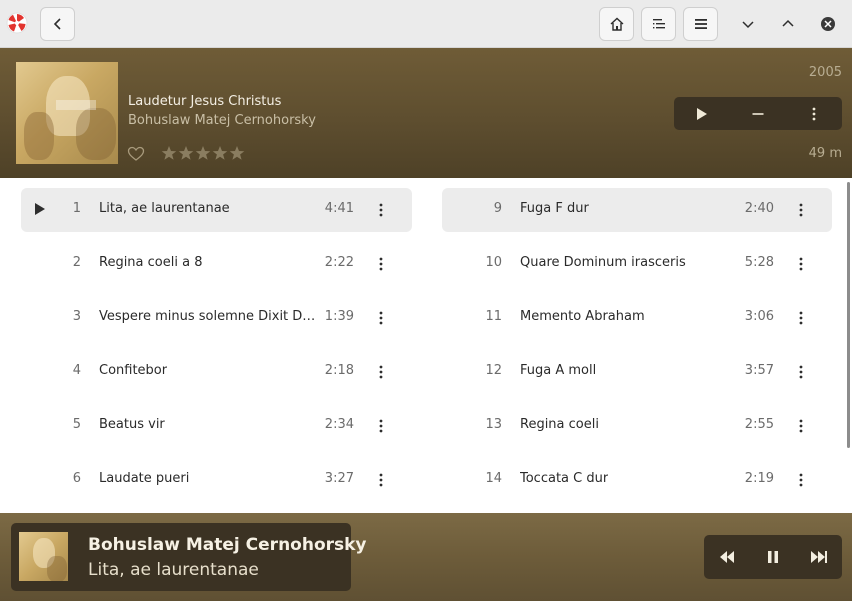 The height and width of the screenshot is (601, 852). I want to click on track-duration: 3:27, so click(339, 478).